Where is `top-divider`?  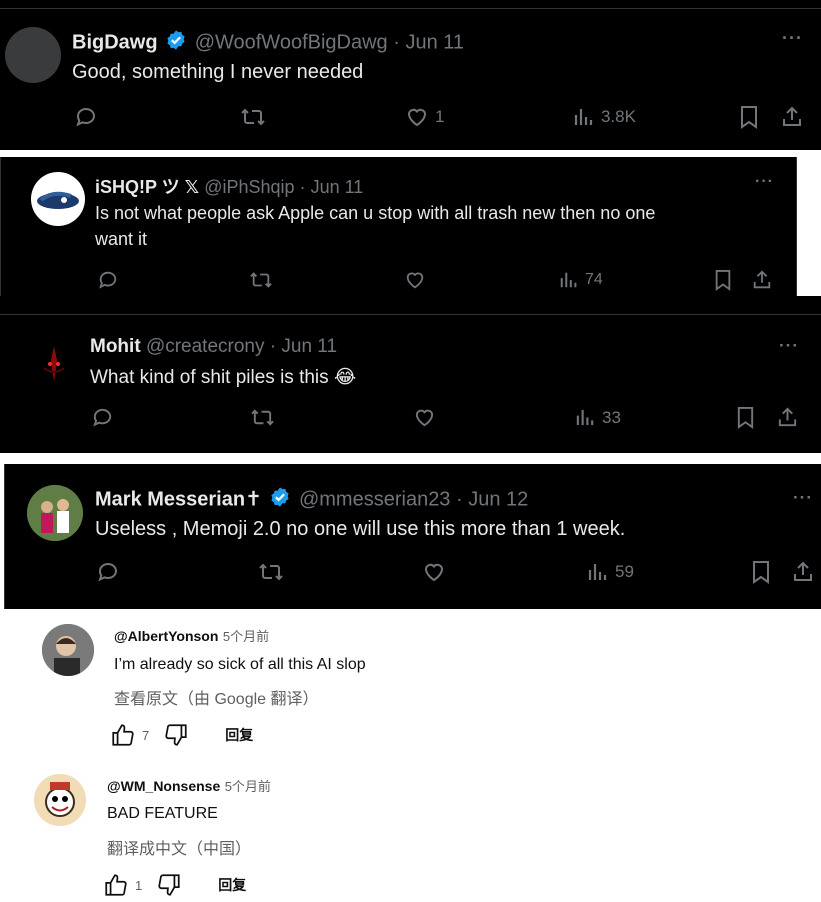 top-divider is located at coordinates (410, 8).